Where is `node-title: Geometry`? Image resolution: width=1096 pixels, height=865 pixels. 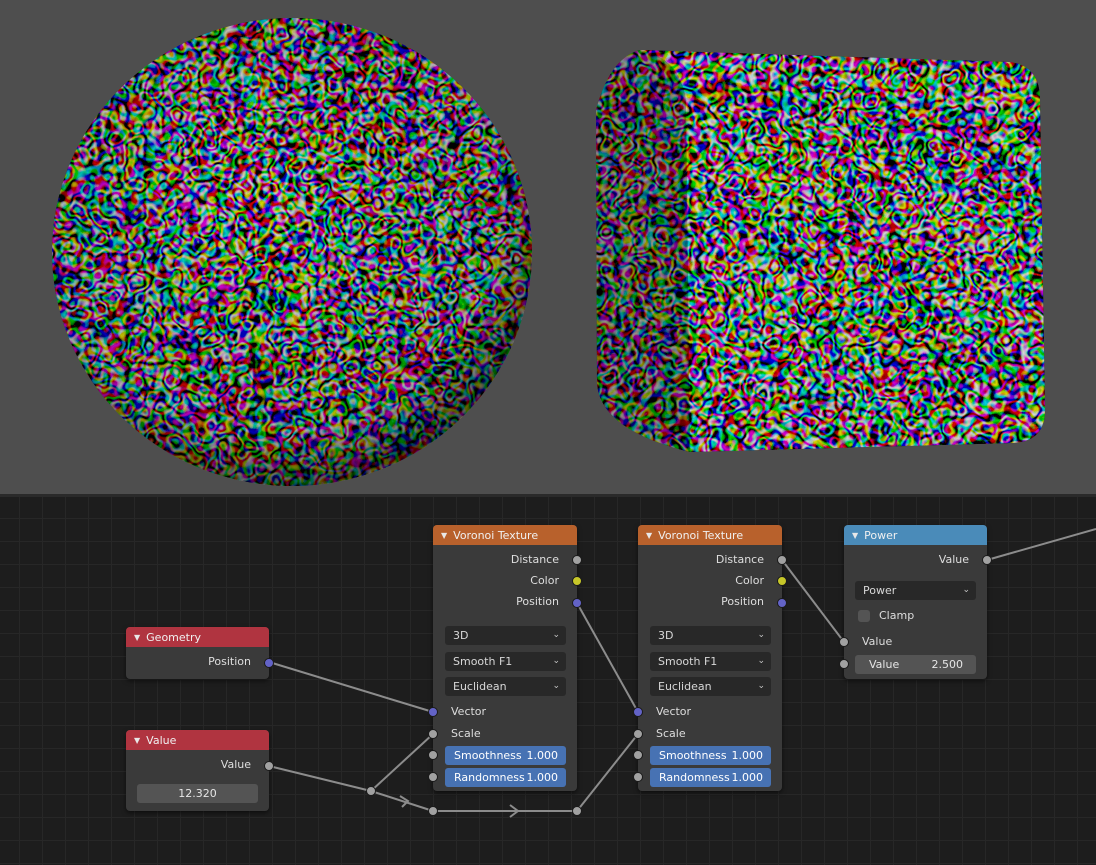
node-title: Geometry is located at coordinates (174, 637).